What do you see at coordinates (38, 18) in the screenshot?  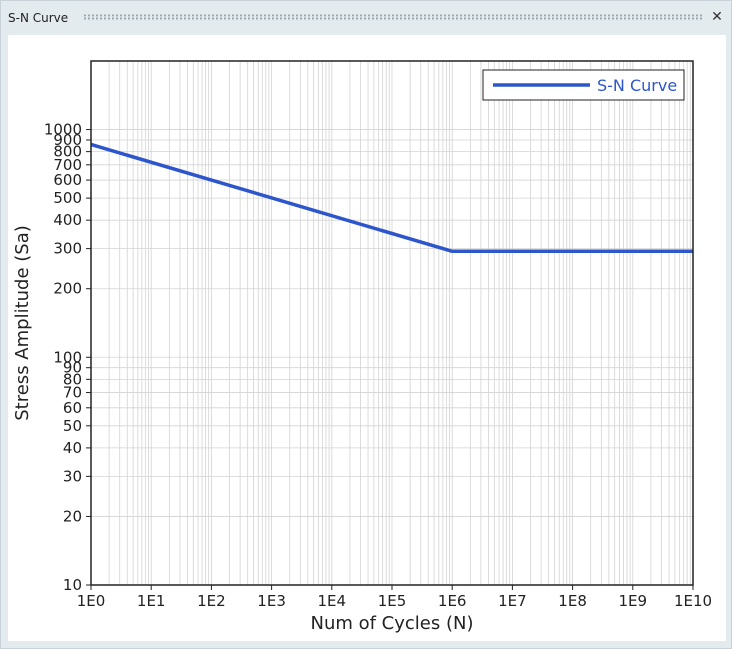 I see `window-title: S-N Curve` at bounding box center [38, 18].